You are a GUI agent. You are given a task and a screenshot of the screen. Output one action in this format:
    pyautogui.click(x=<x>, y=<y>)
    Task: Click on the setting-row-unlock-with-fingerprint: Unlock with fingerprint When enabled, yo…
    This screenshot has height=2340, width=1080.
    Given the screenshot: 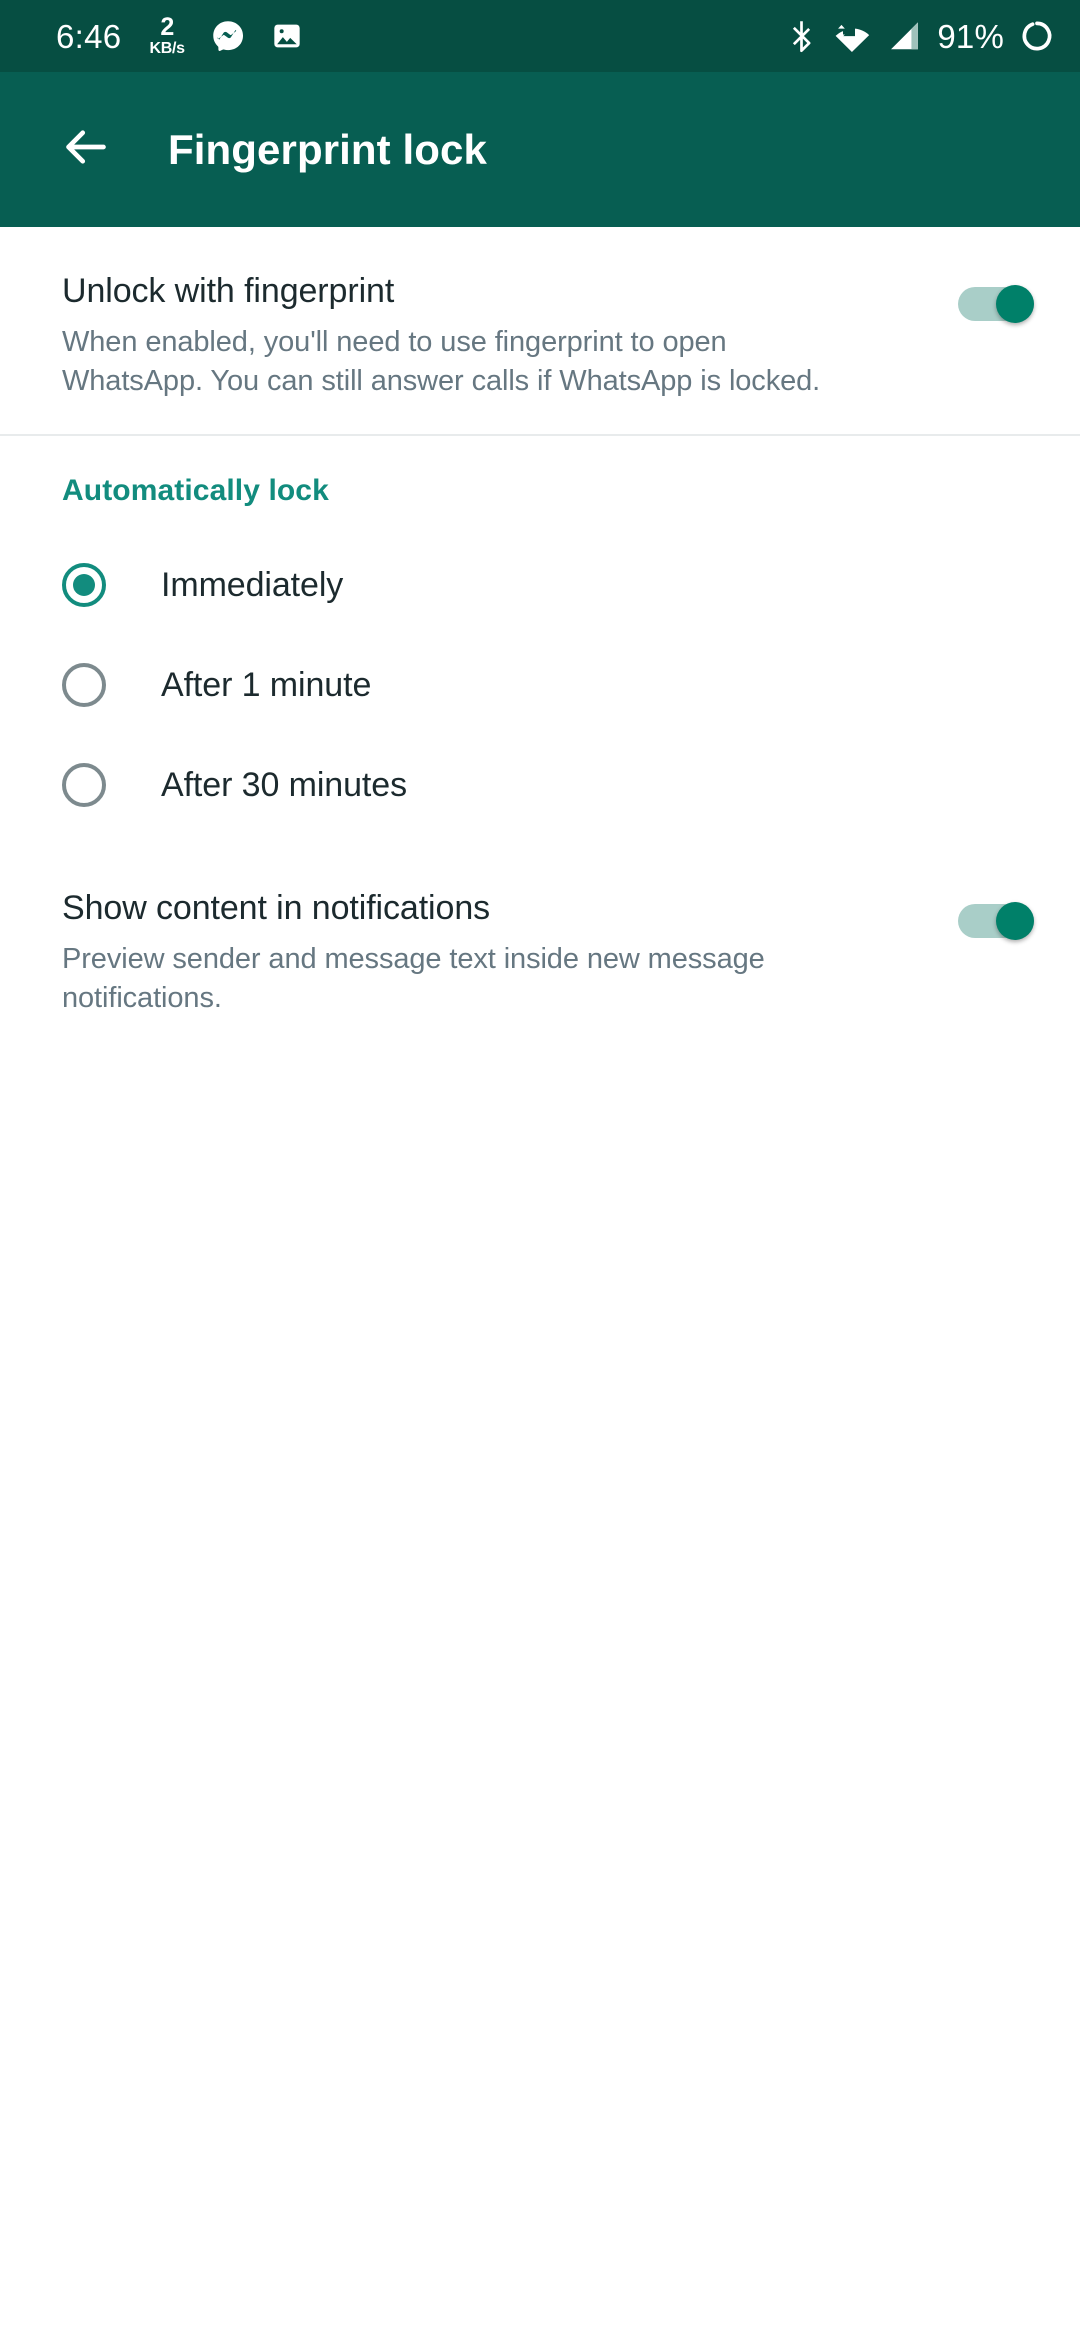 What is the action you would take?
    pyautogui.click(x=540, y=330)
    